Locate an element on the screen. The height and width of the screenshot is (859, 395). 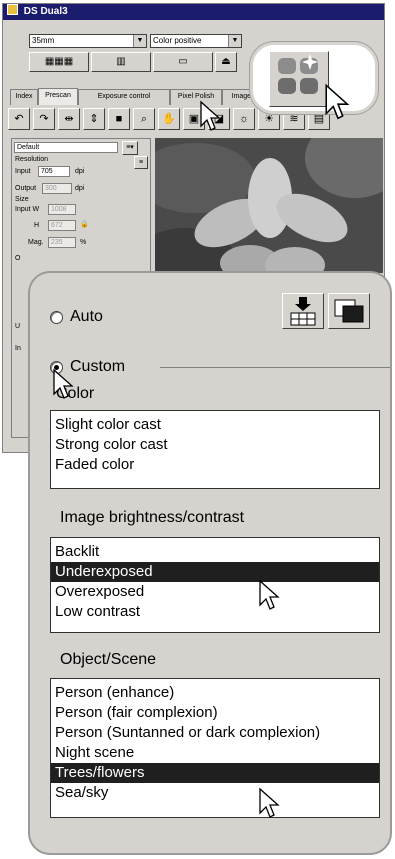
list-item: Overexposed is located at coordinates (215, 592).